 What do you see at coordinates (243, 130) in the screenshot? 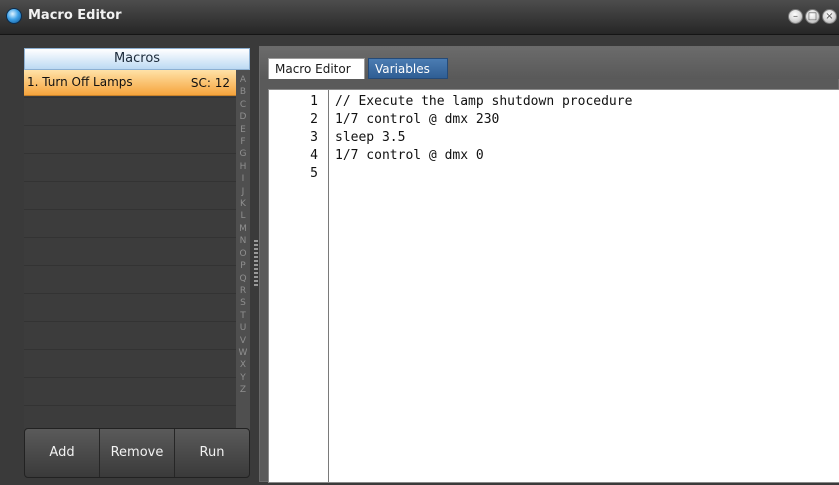
I see `alphabet-letter: E` at bounding box center [243, 130].